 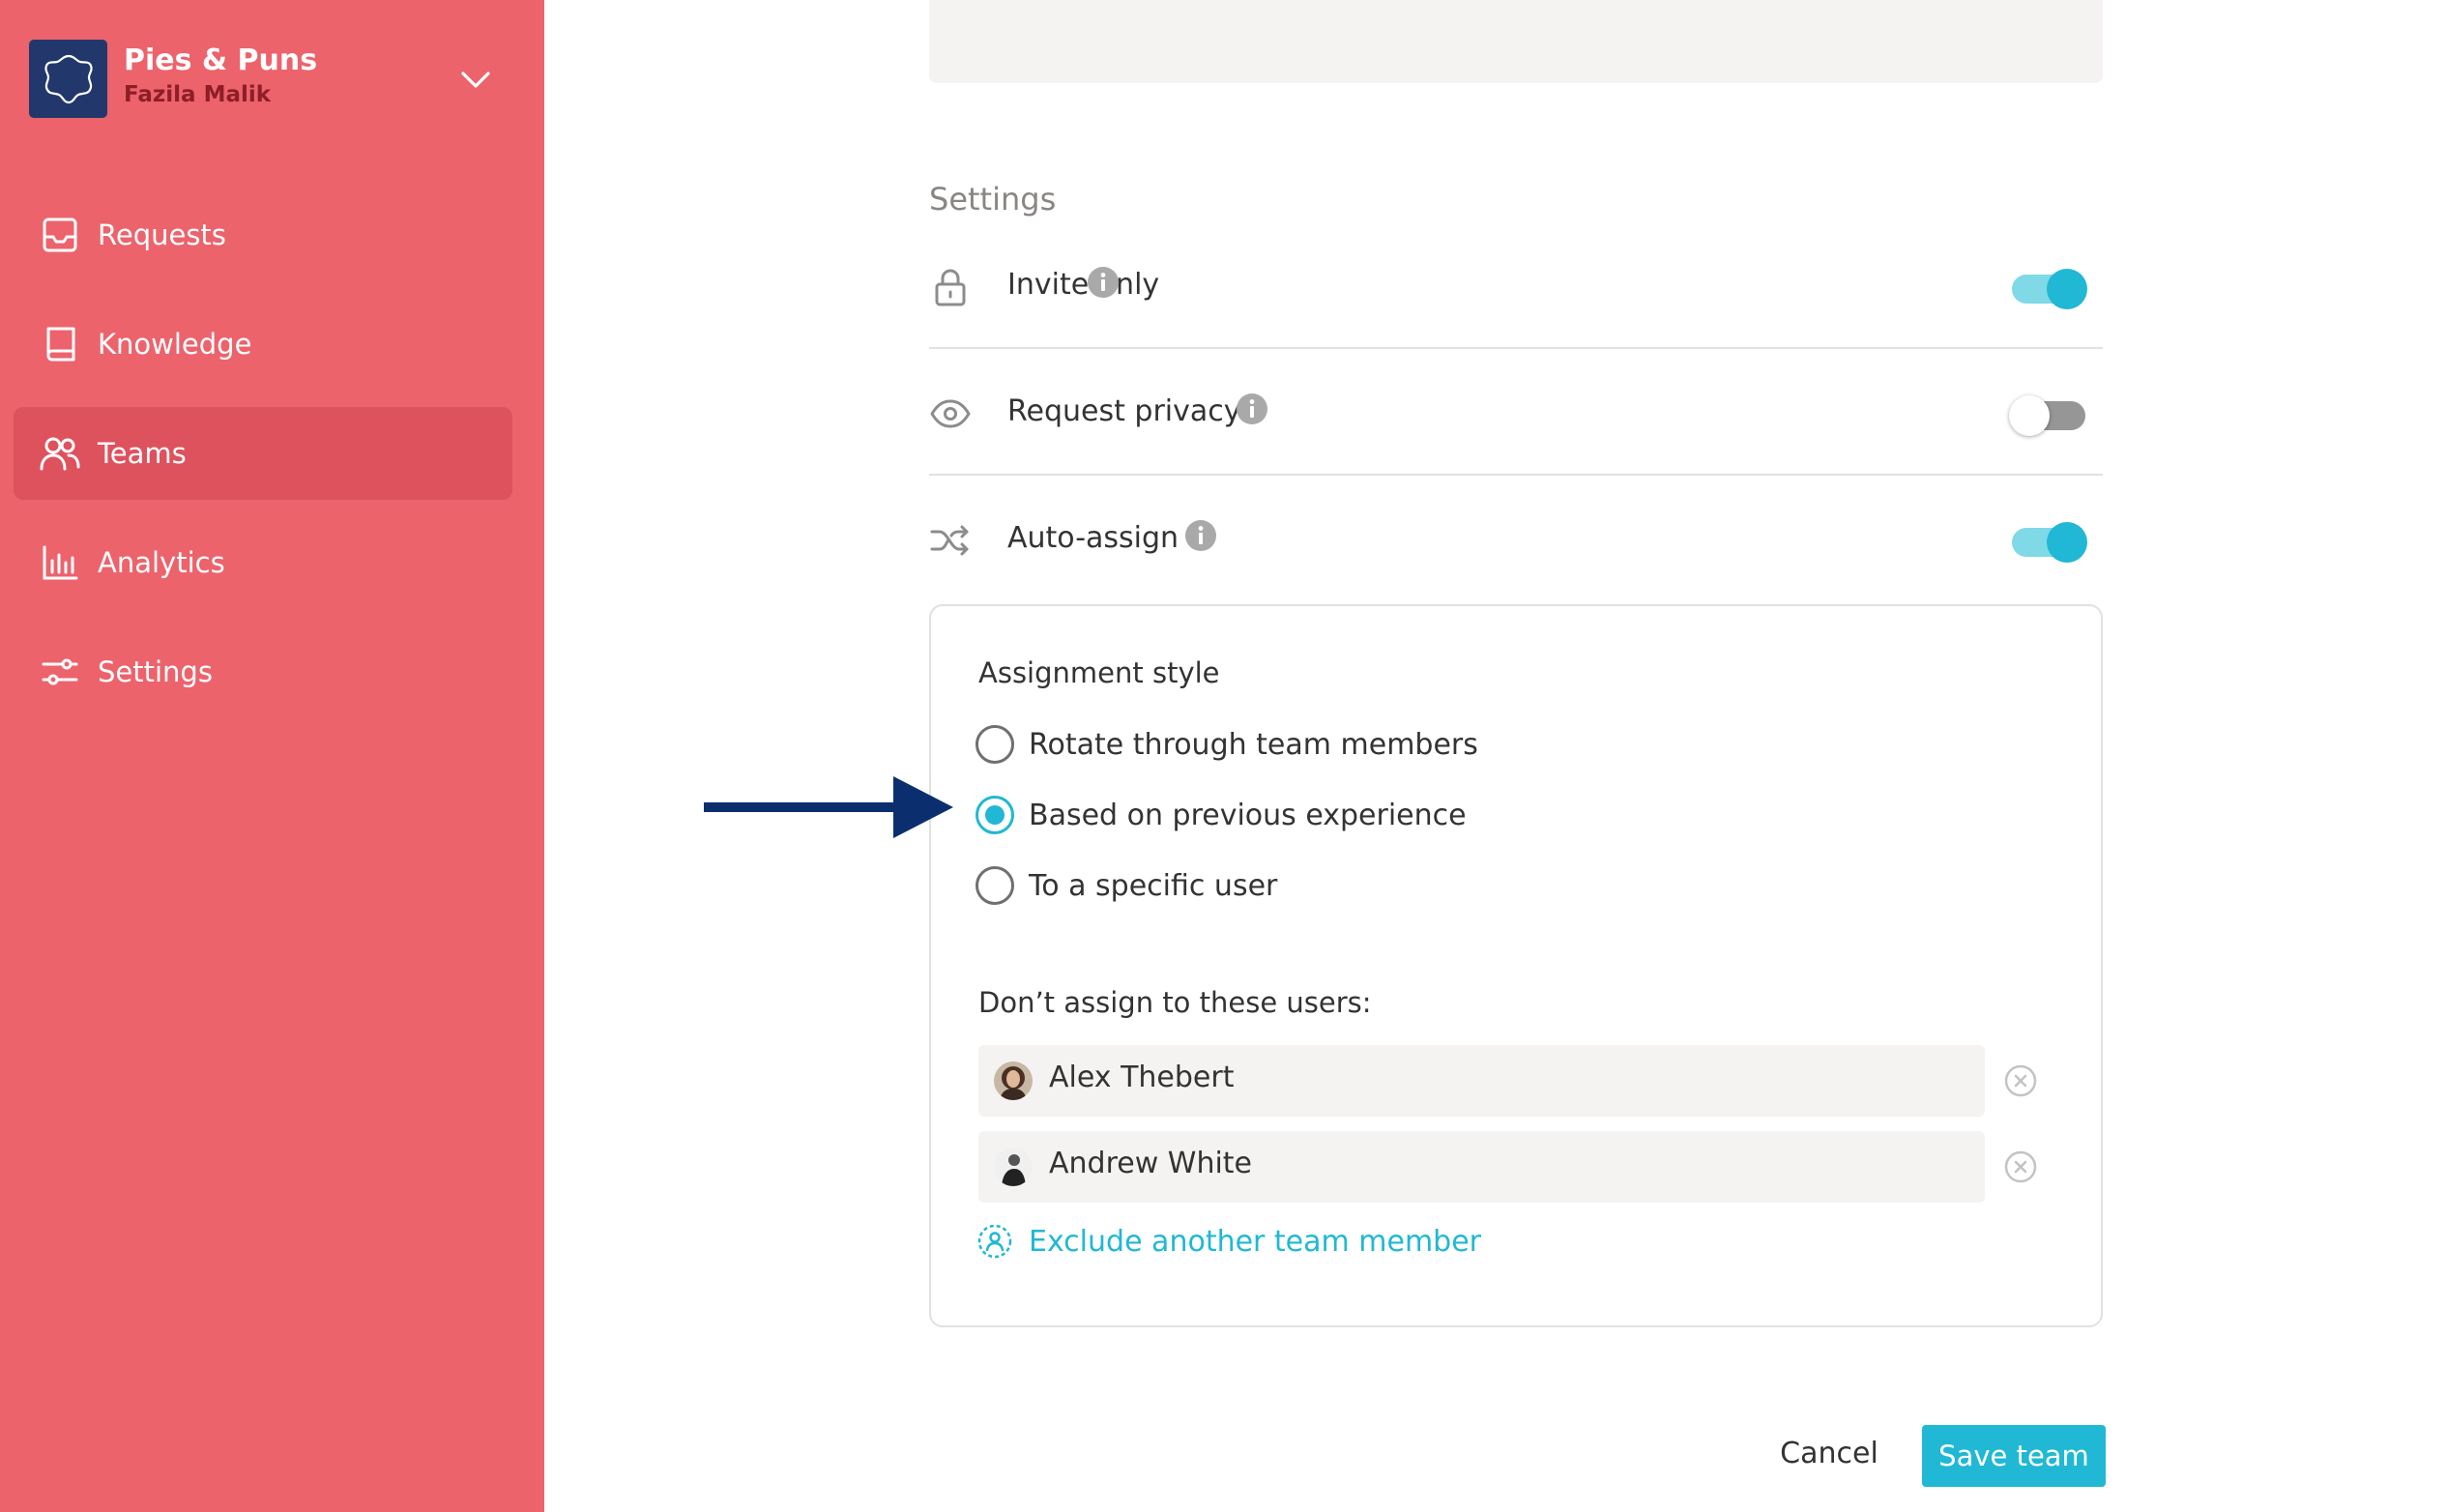 I want to click on cancel-button: Cancel, so click(x=1829, y=1453).